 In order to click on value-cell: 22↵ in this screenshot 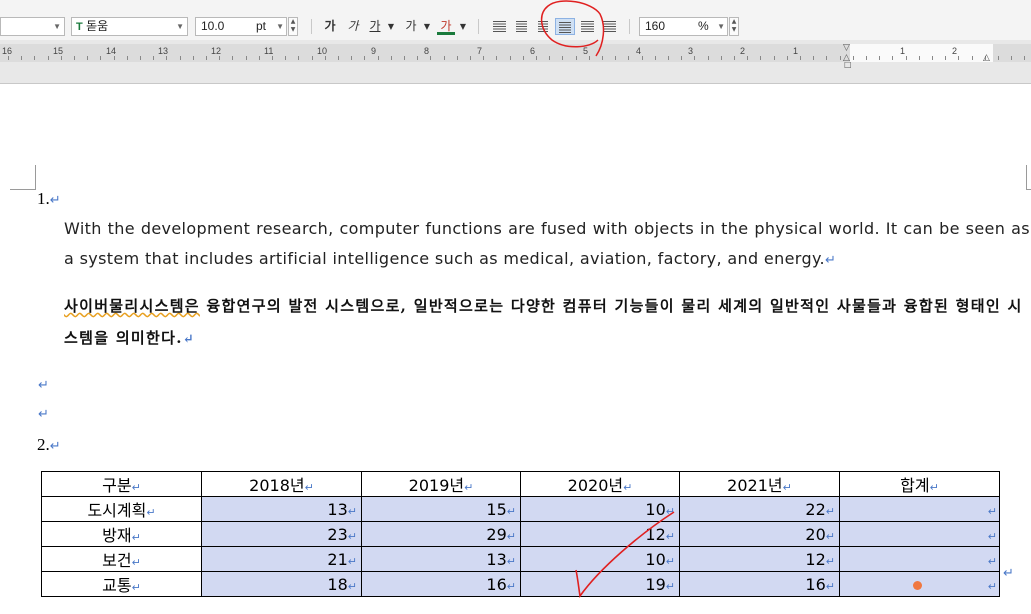, I will do `click(759, 509)`.